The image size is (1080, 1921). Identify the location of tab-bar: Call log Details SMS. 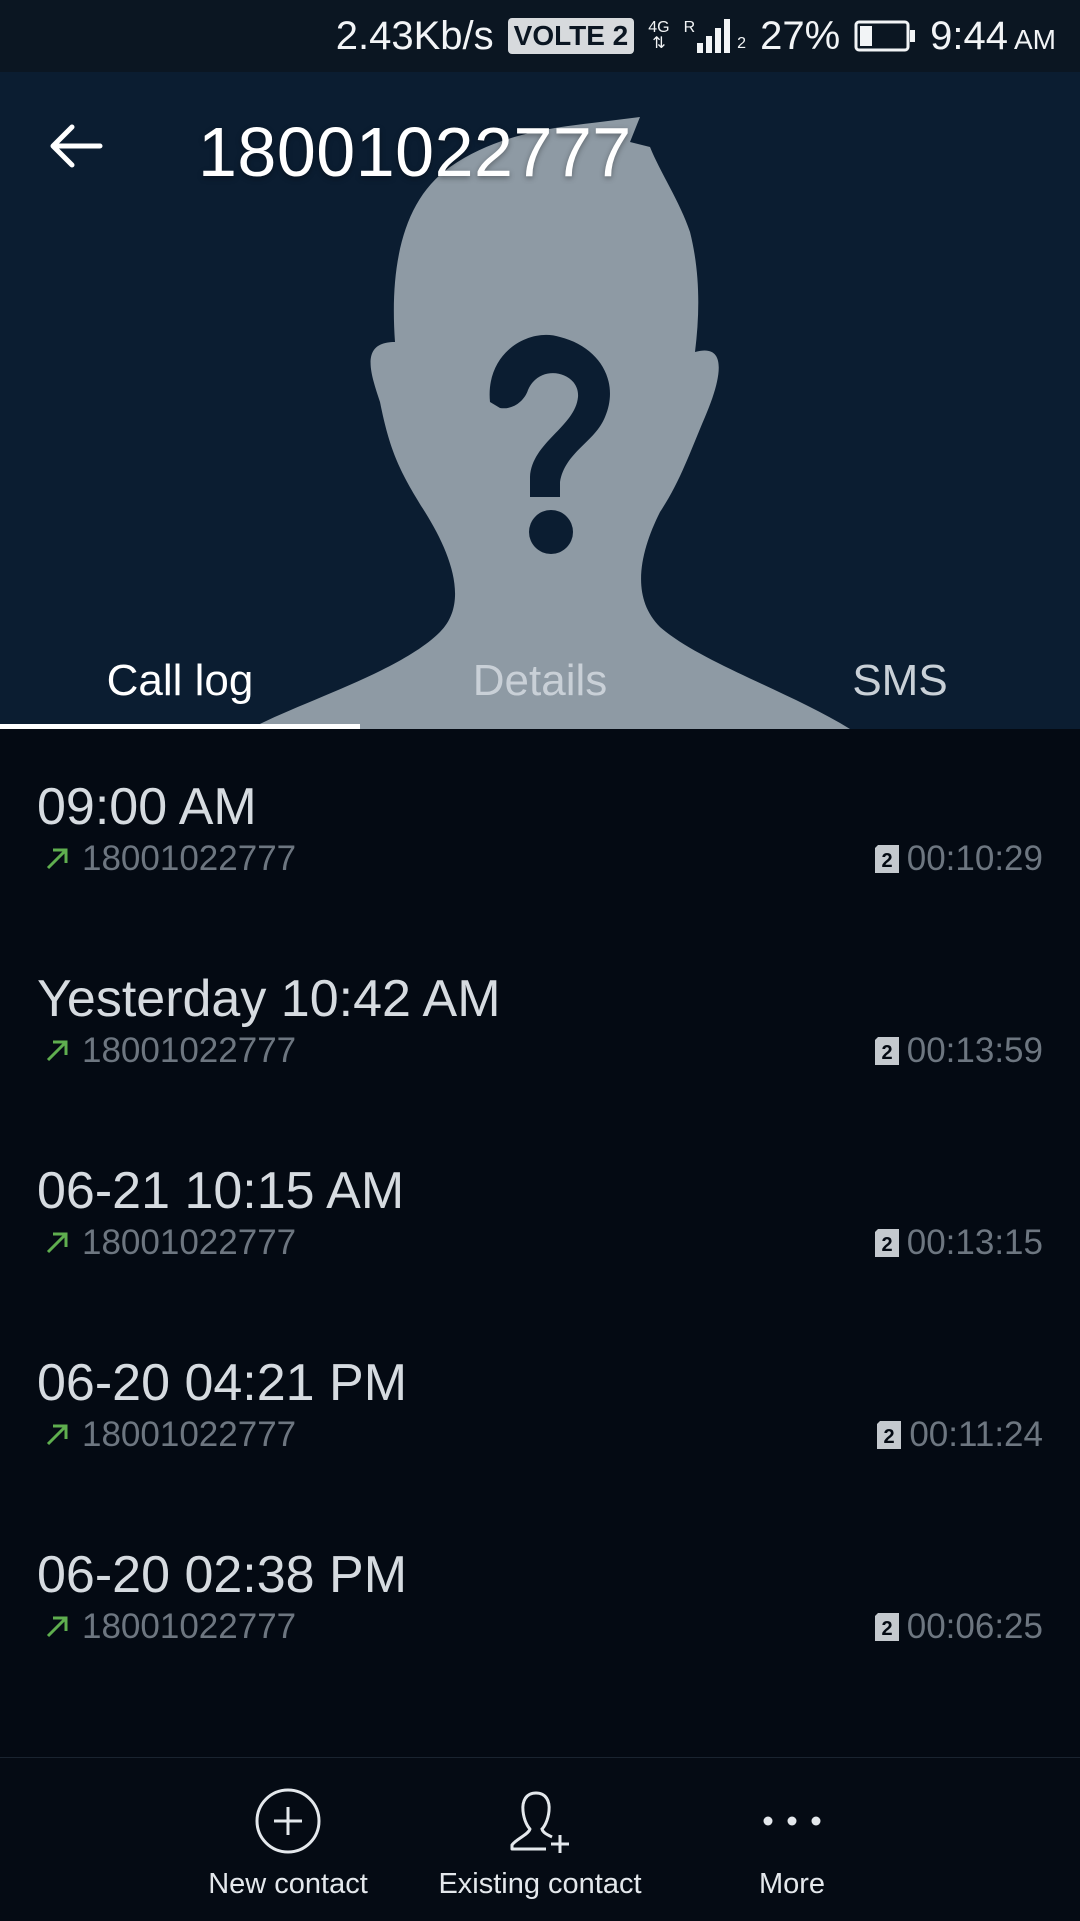
(540, 680).